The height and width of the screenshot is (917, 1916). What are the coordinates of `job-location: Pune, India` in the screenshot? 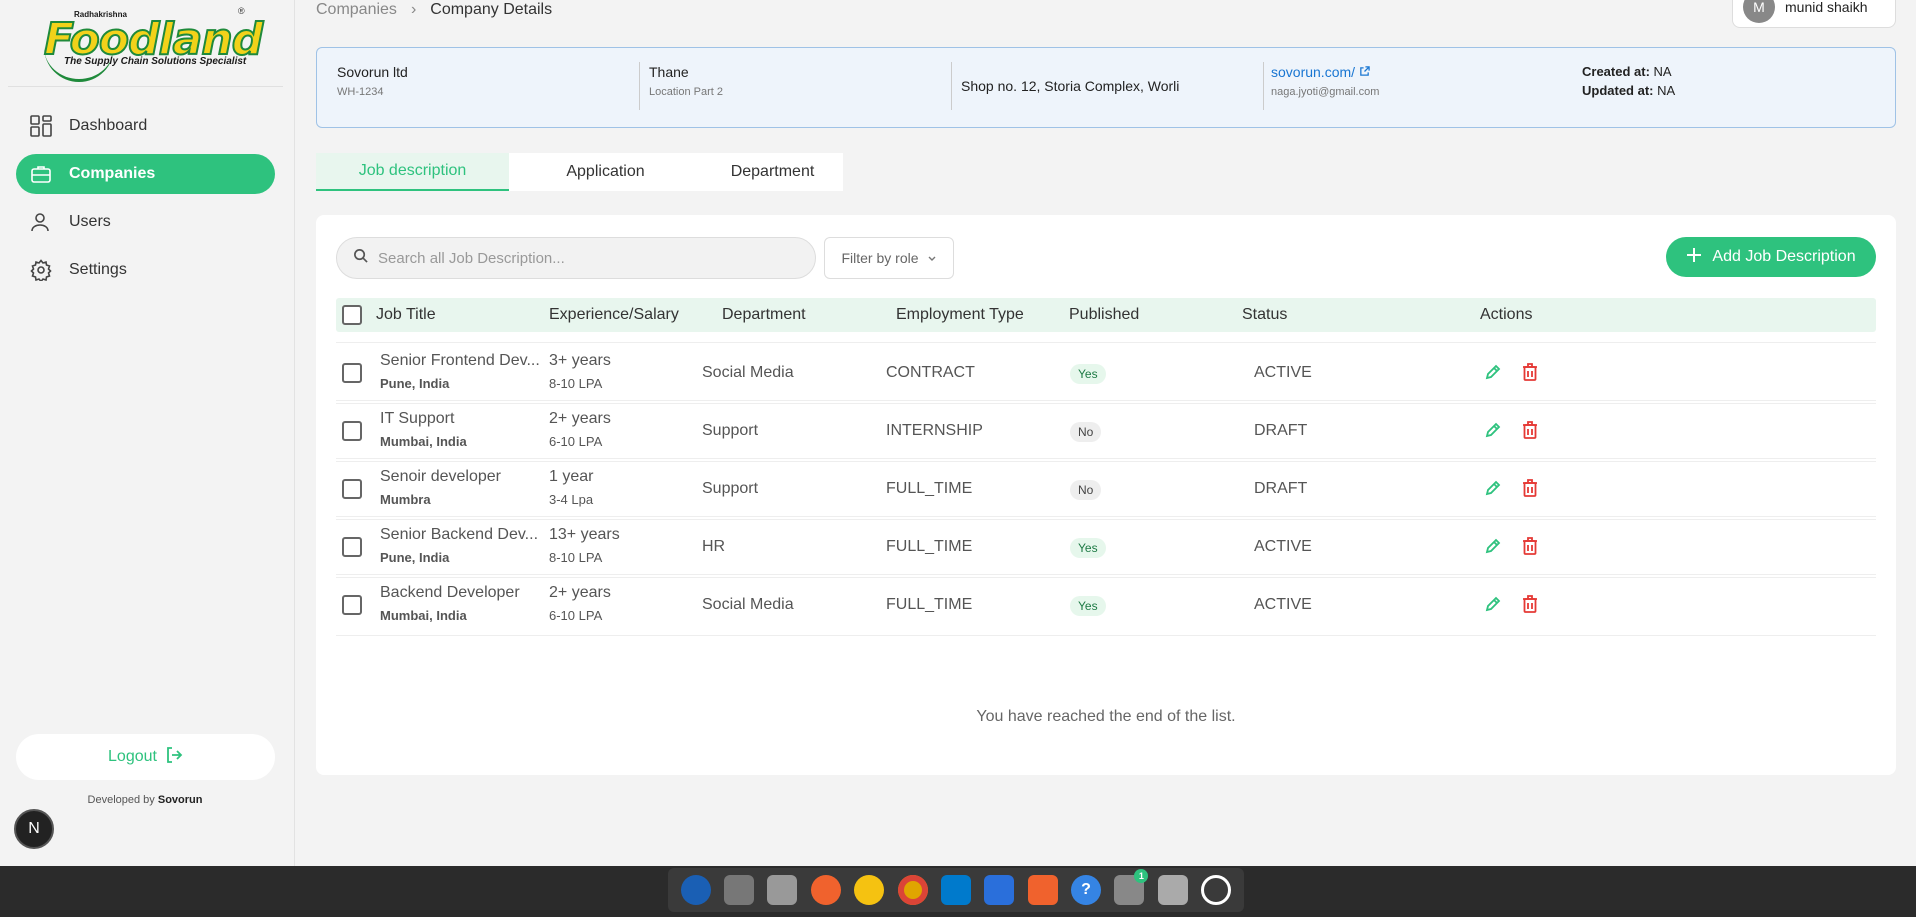 It's located at (415, 557).